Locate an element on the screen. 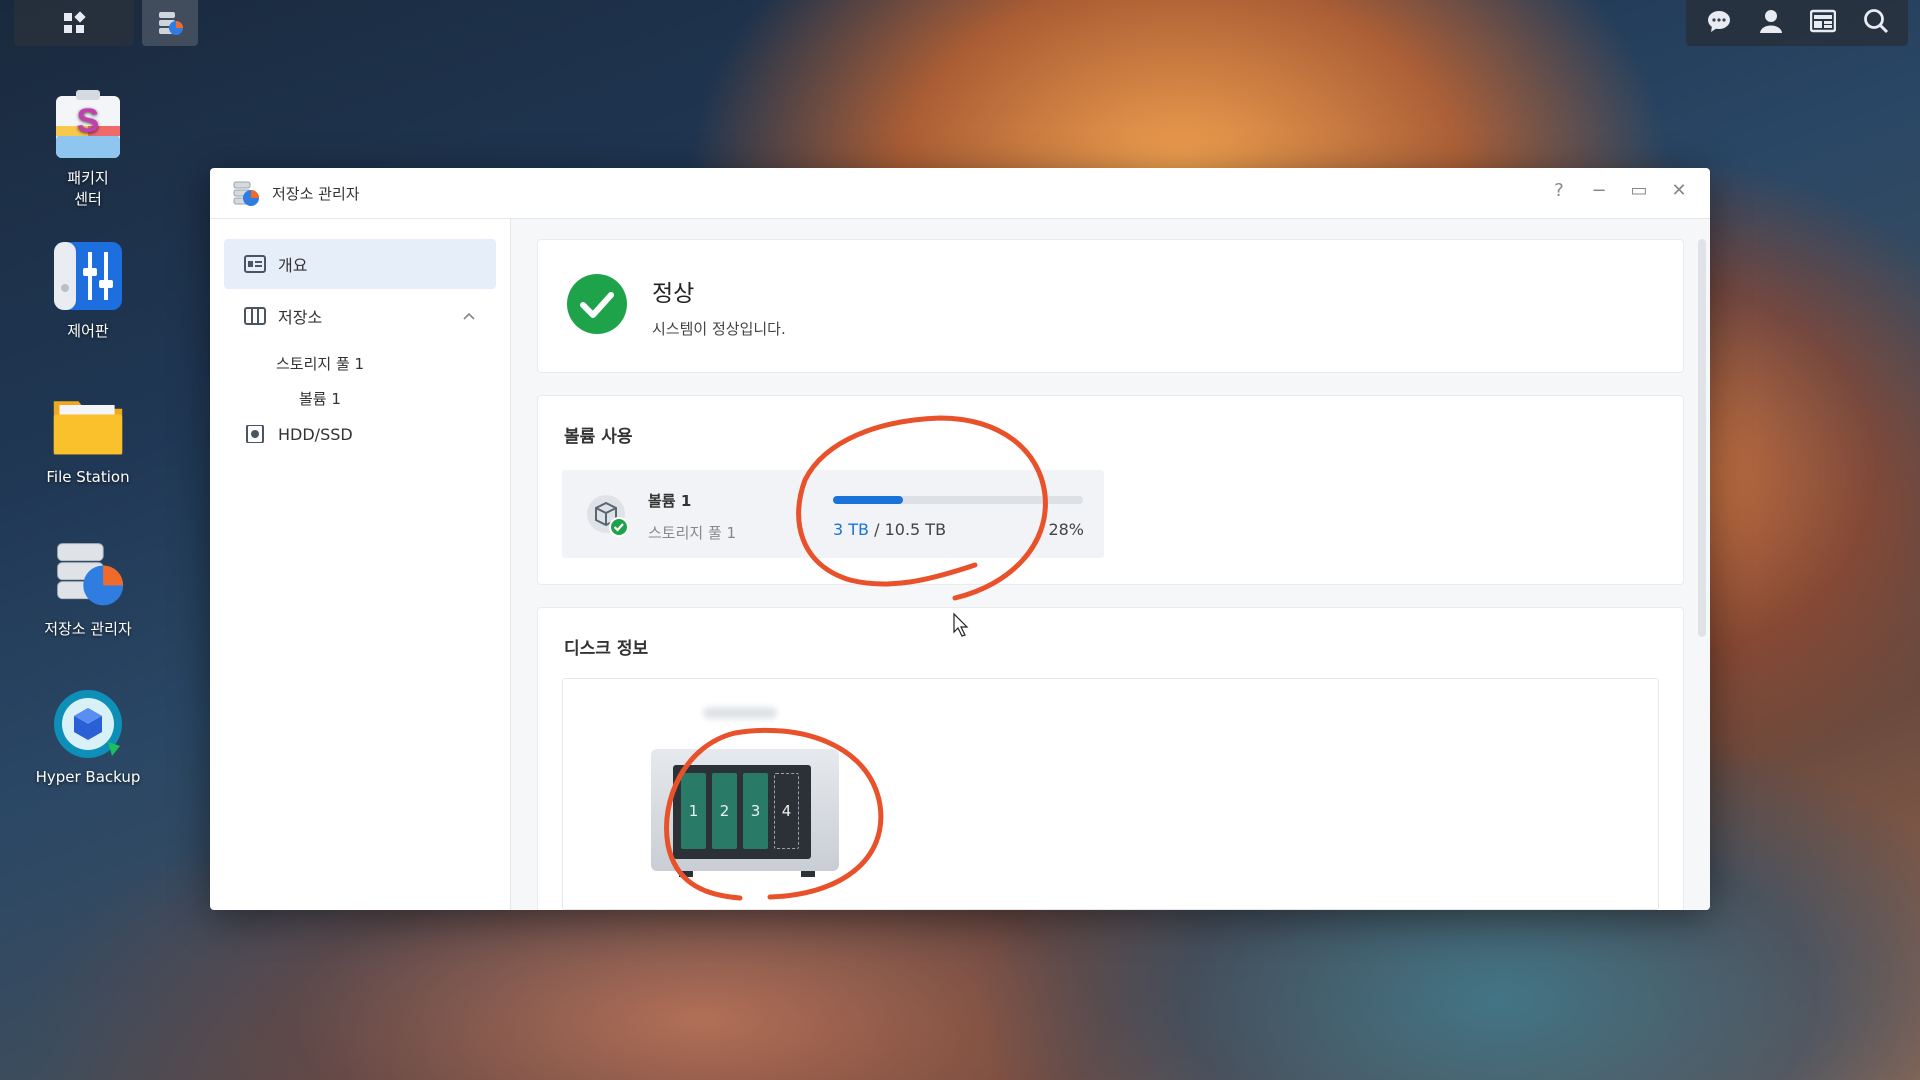 This screenshot has width=1920, height=1080. taskbar-left is located at coordinates (106, 23).